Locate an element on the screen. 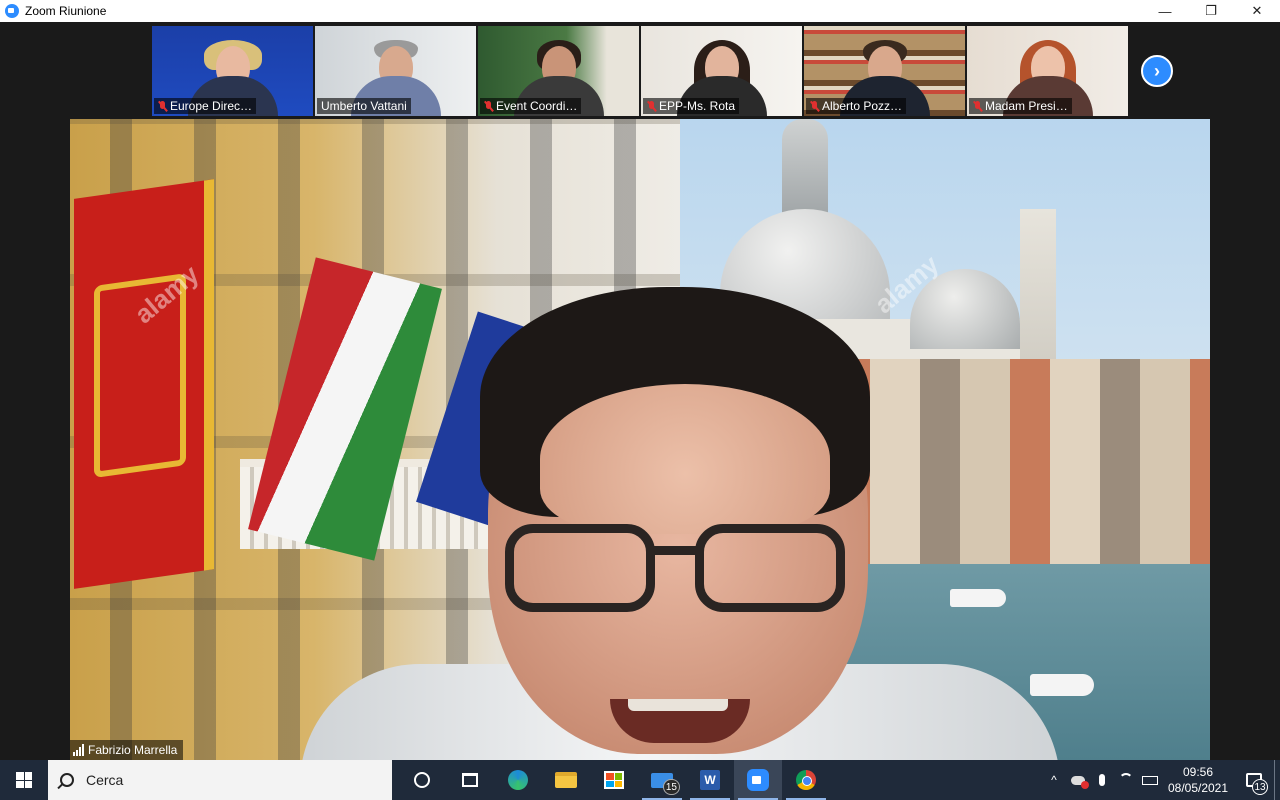  zoom-taskbar-button is located at coordinates (758, 780).